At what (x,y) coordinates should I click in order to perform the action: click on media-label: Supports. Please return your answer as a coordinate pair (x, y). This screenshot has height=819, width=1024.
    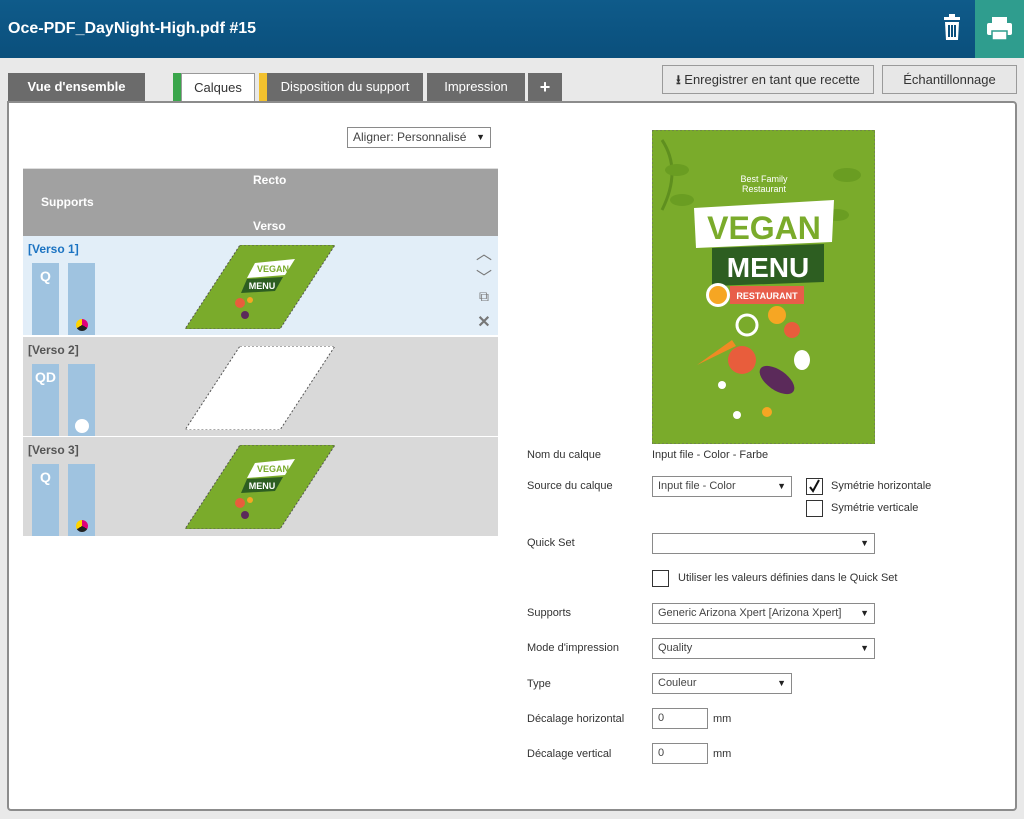
    Looking at the image, I should click on (549, 613).